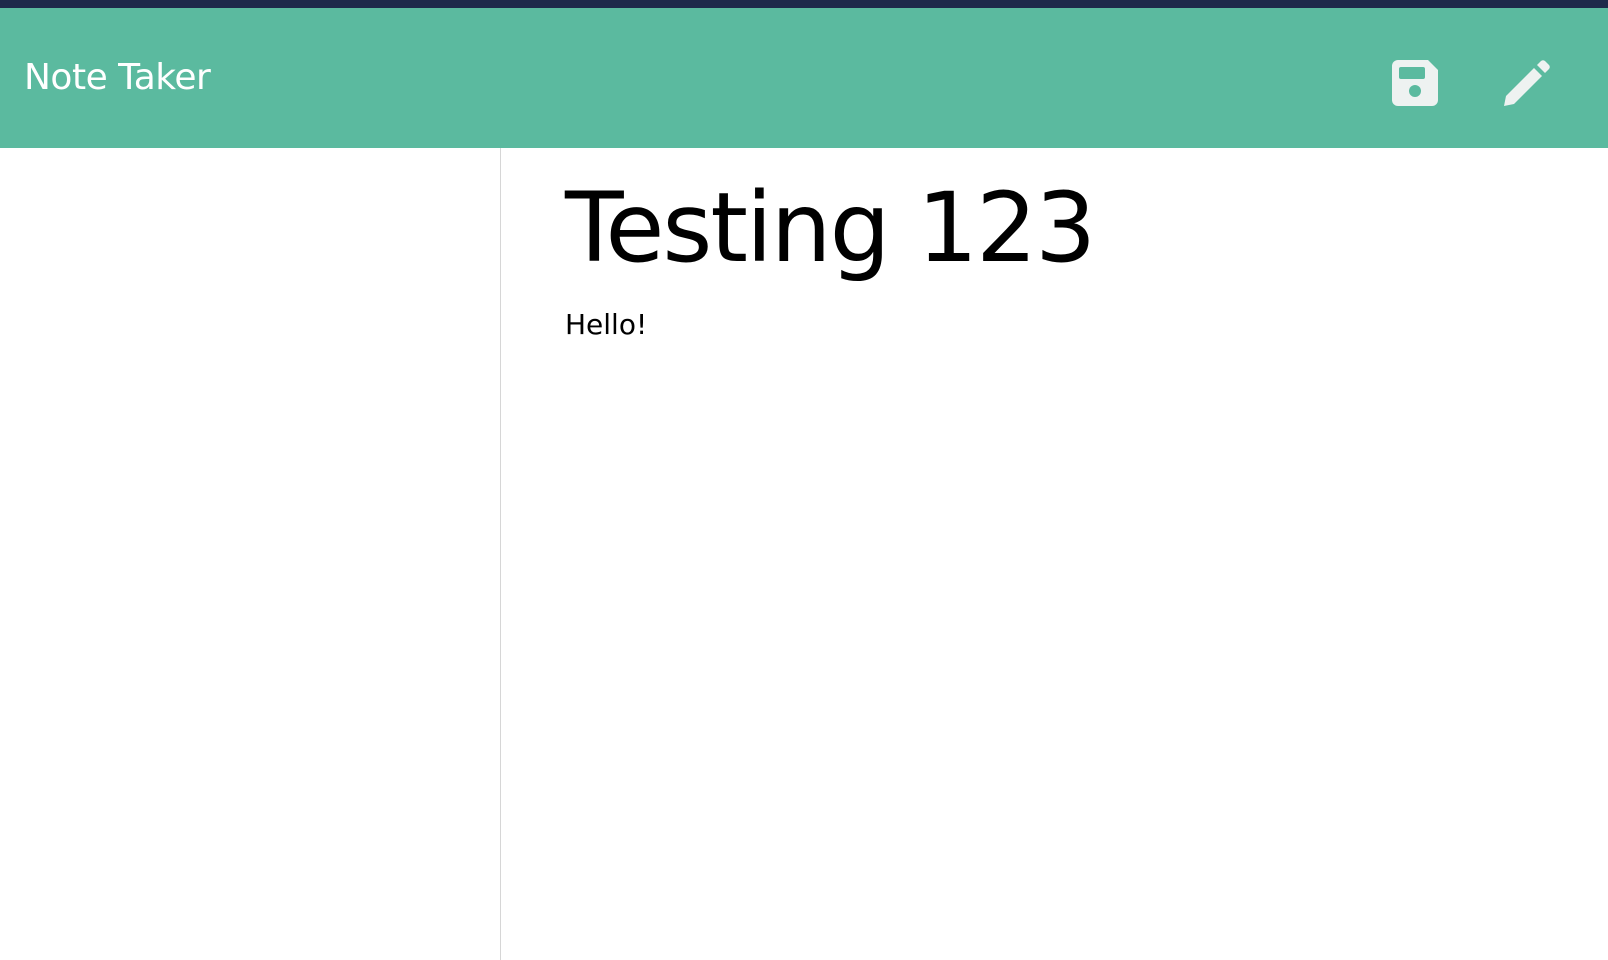  Describe the element at coordinates (804, 4) in the screenshot. I see `window-top-strip` at that location.